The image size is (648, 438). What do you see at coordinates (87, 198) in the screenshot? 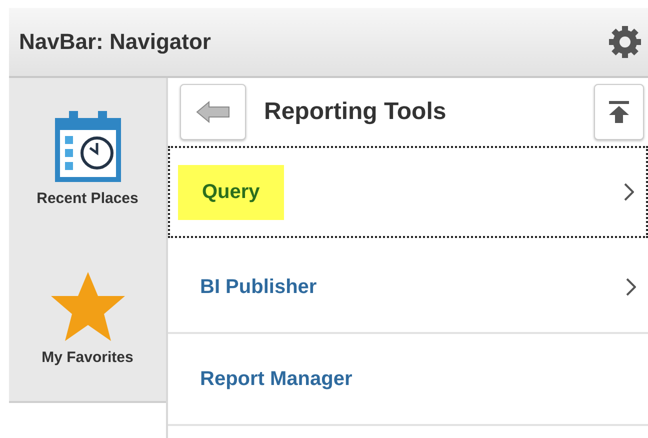
I see `sidebar-label: Recent Places` at bounding box center [87, 198].